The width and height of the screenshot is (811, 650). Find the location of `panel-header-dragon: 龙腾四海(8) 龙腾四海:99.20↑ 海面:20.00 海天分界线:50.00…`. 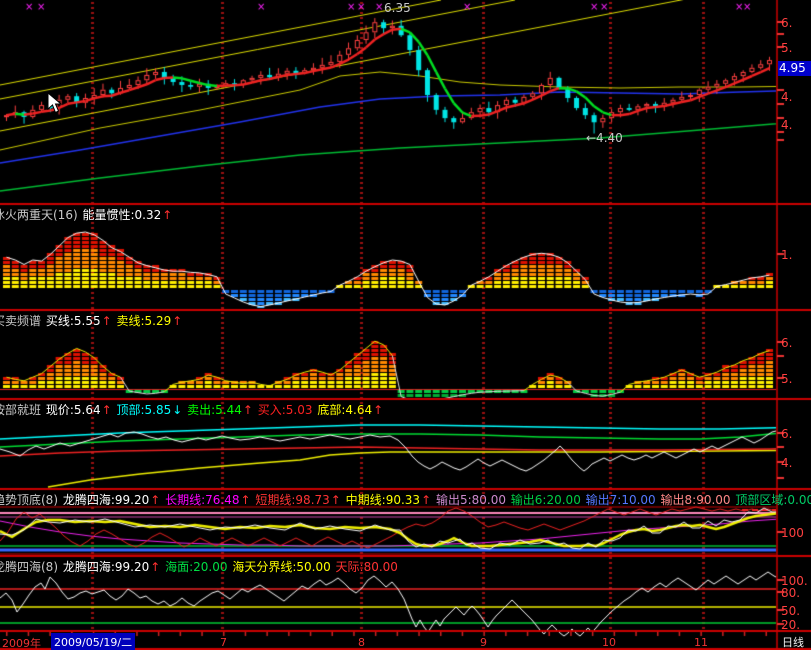

panel-header-dragon: 龙腾四海(8) 龙腾四海:99.20↑ 海面:20.00 海天分界线:50.00… is located at coordinates (199, 566).